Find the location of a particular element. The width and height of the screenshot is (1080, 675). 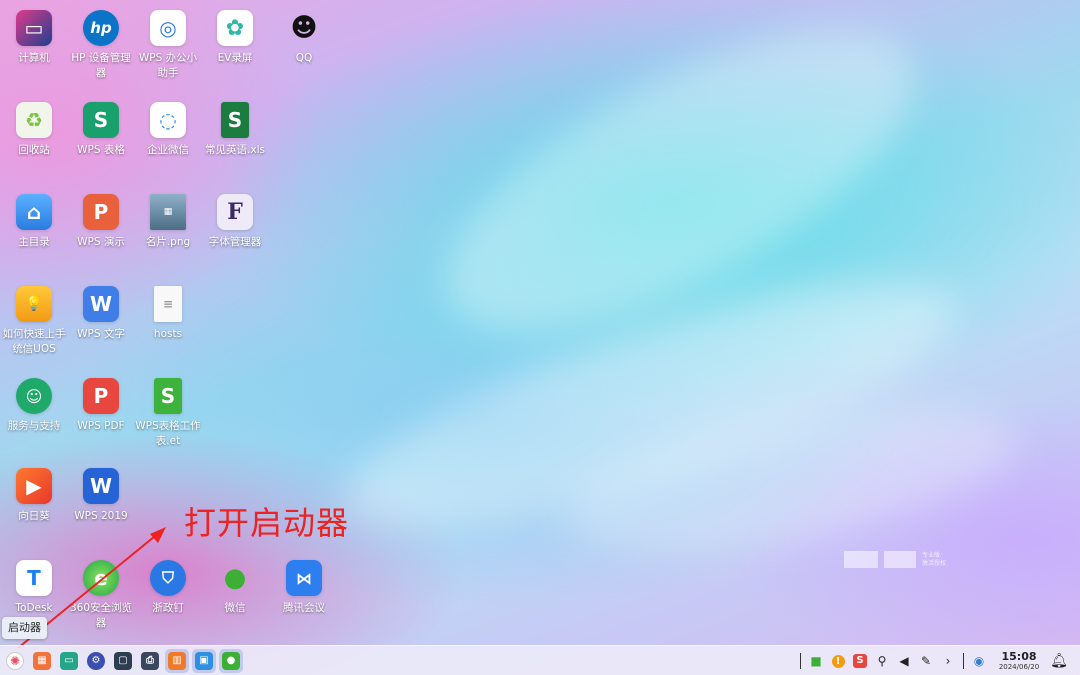

window-button: ▣ is located at coordinates (204, 660).